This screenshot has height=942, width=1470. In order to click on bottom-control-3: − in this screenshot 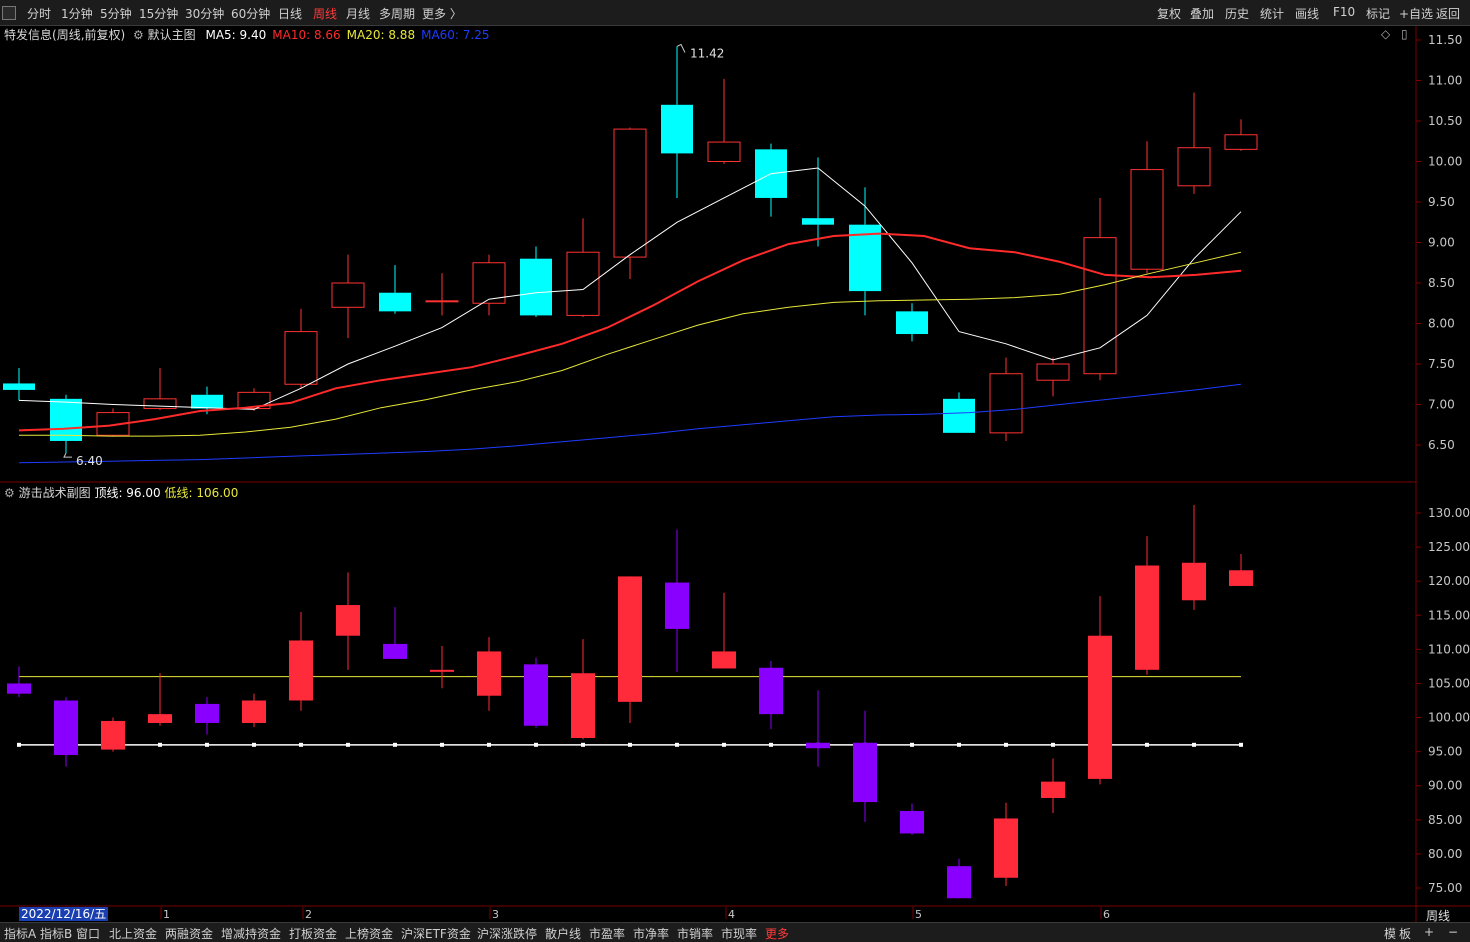, I will do `click(1453, 932)`.